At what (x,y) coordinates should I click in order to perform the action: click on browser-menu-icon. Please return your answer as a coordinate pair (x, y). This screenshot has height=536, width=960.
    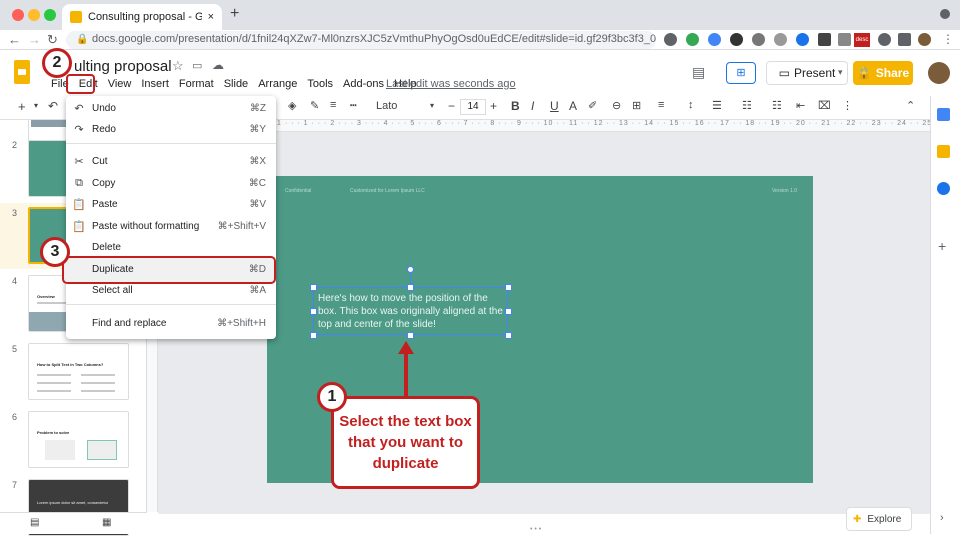
    Looking at the image, I should click on (945, 14).